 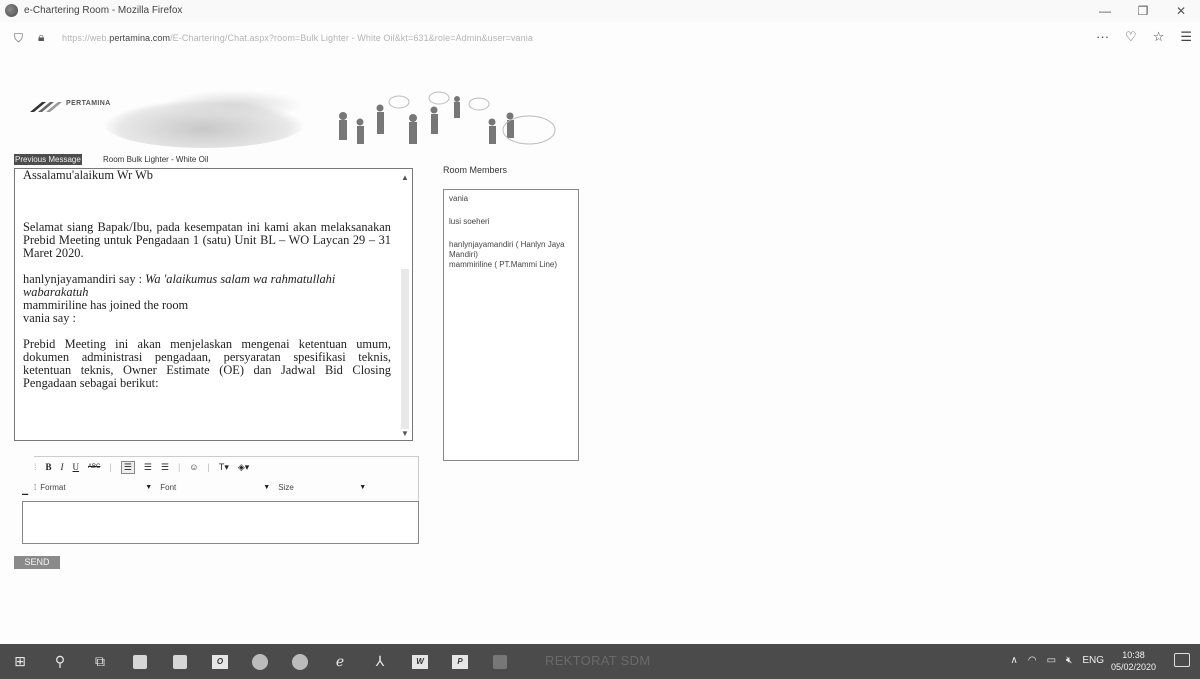 I want to click on wifi-icon: ◠, so click(x=1032, y=660).